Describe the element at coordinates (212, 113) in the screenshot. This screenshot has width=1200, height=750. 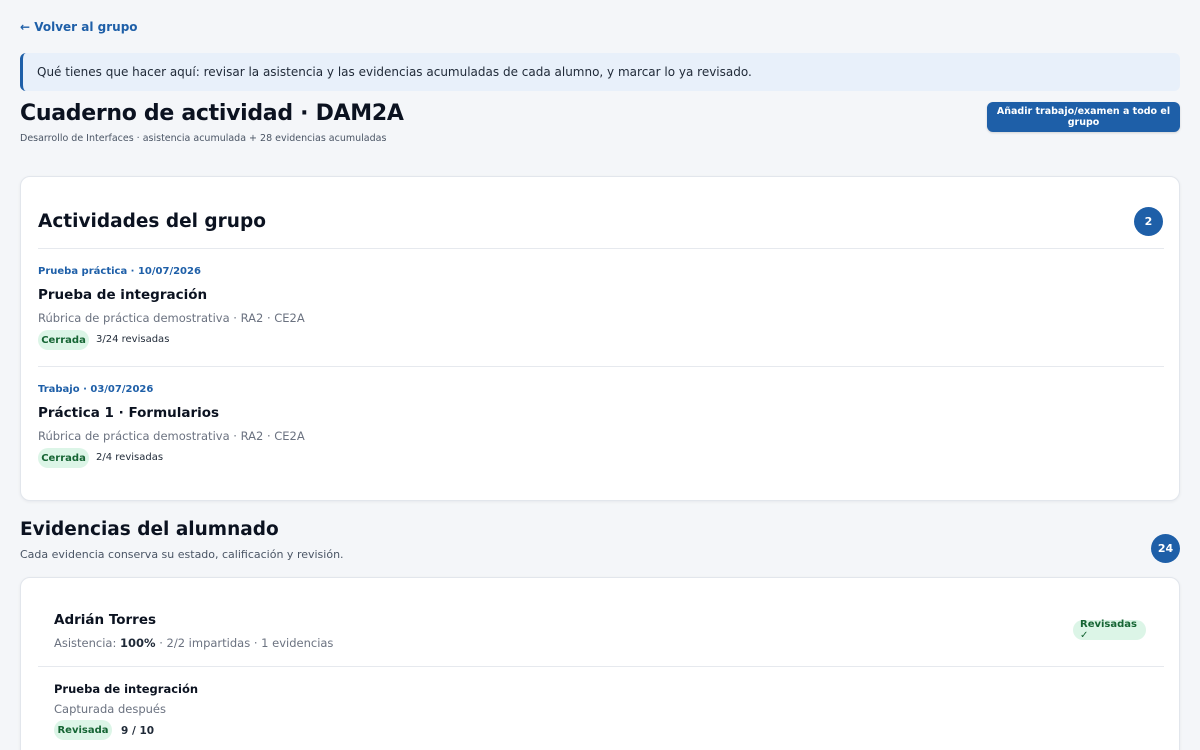
I see `page-title: Cuaderno de actividad · DAM2A` at that location.